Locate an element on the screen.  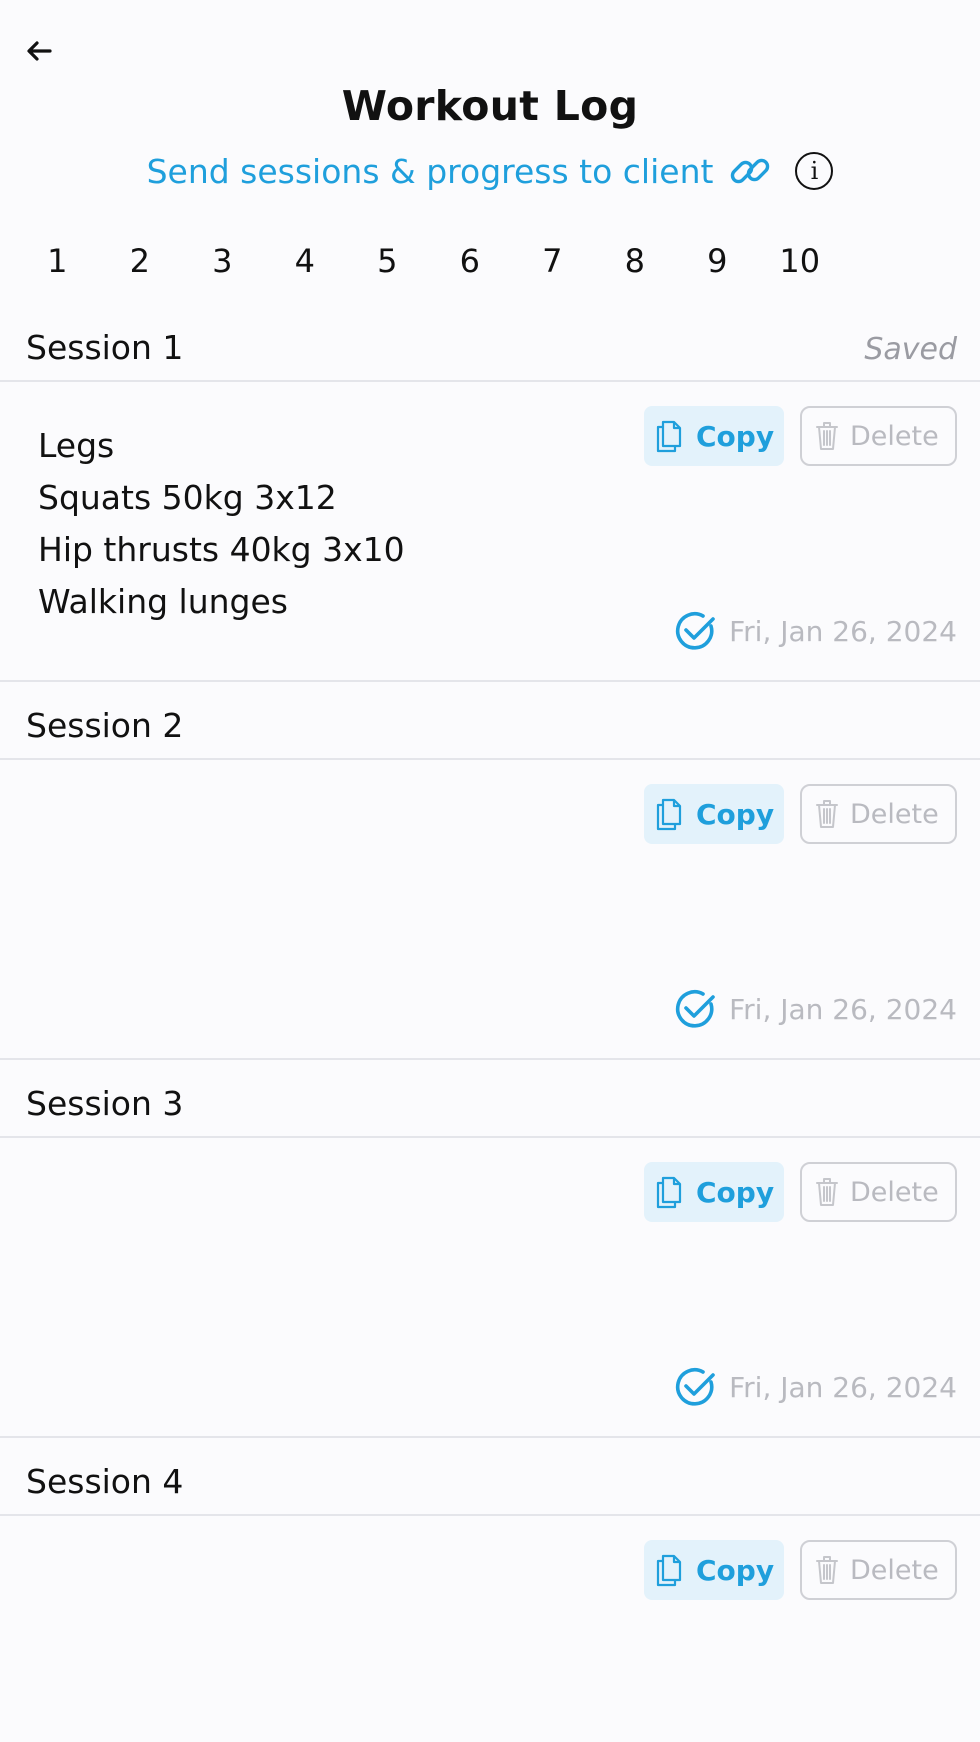
page-number-4: 4 is located at coordinates (305, 261).